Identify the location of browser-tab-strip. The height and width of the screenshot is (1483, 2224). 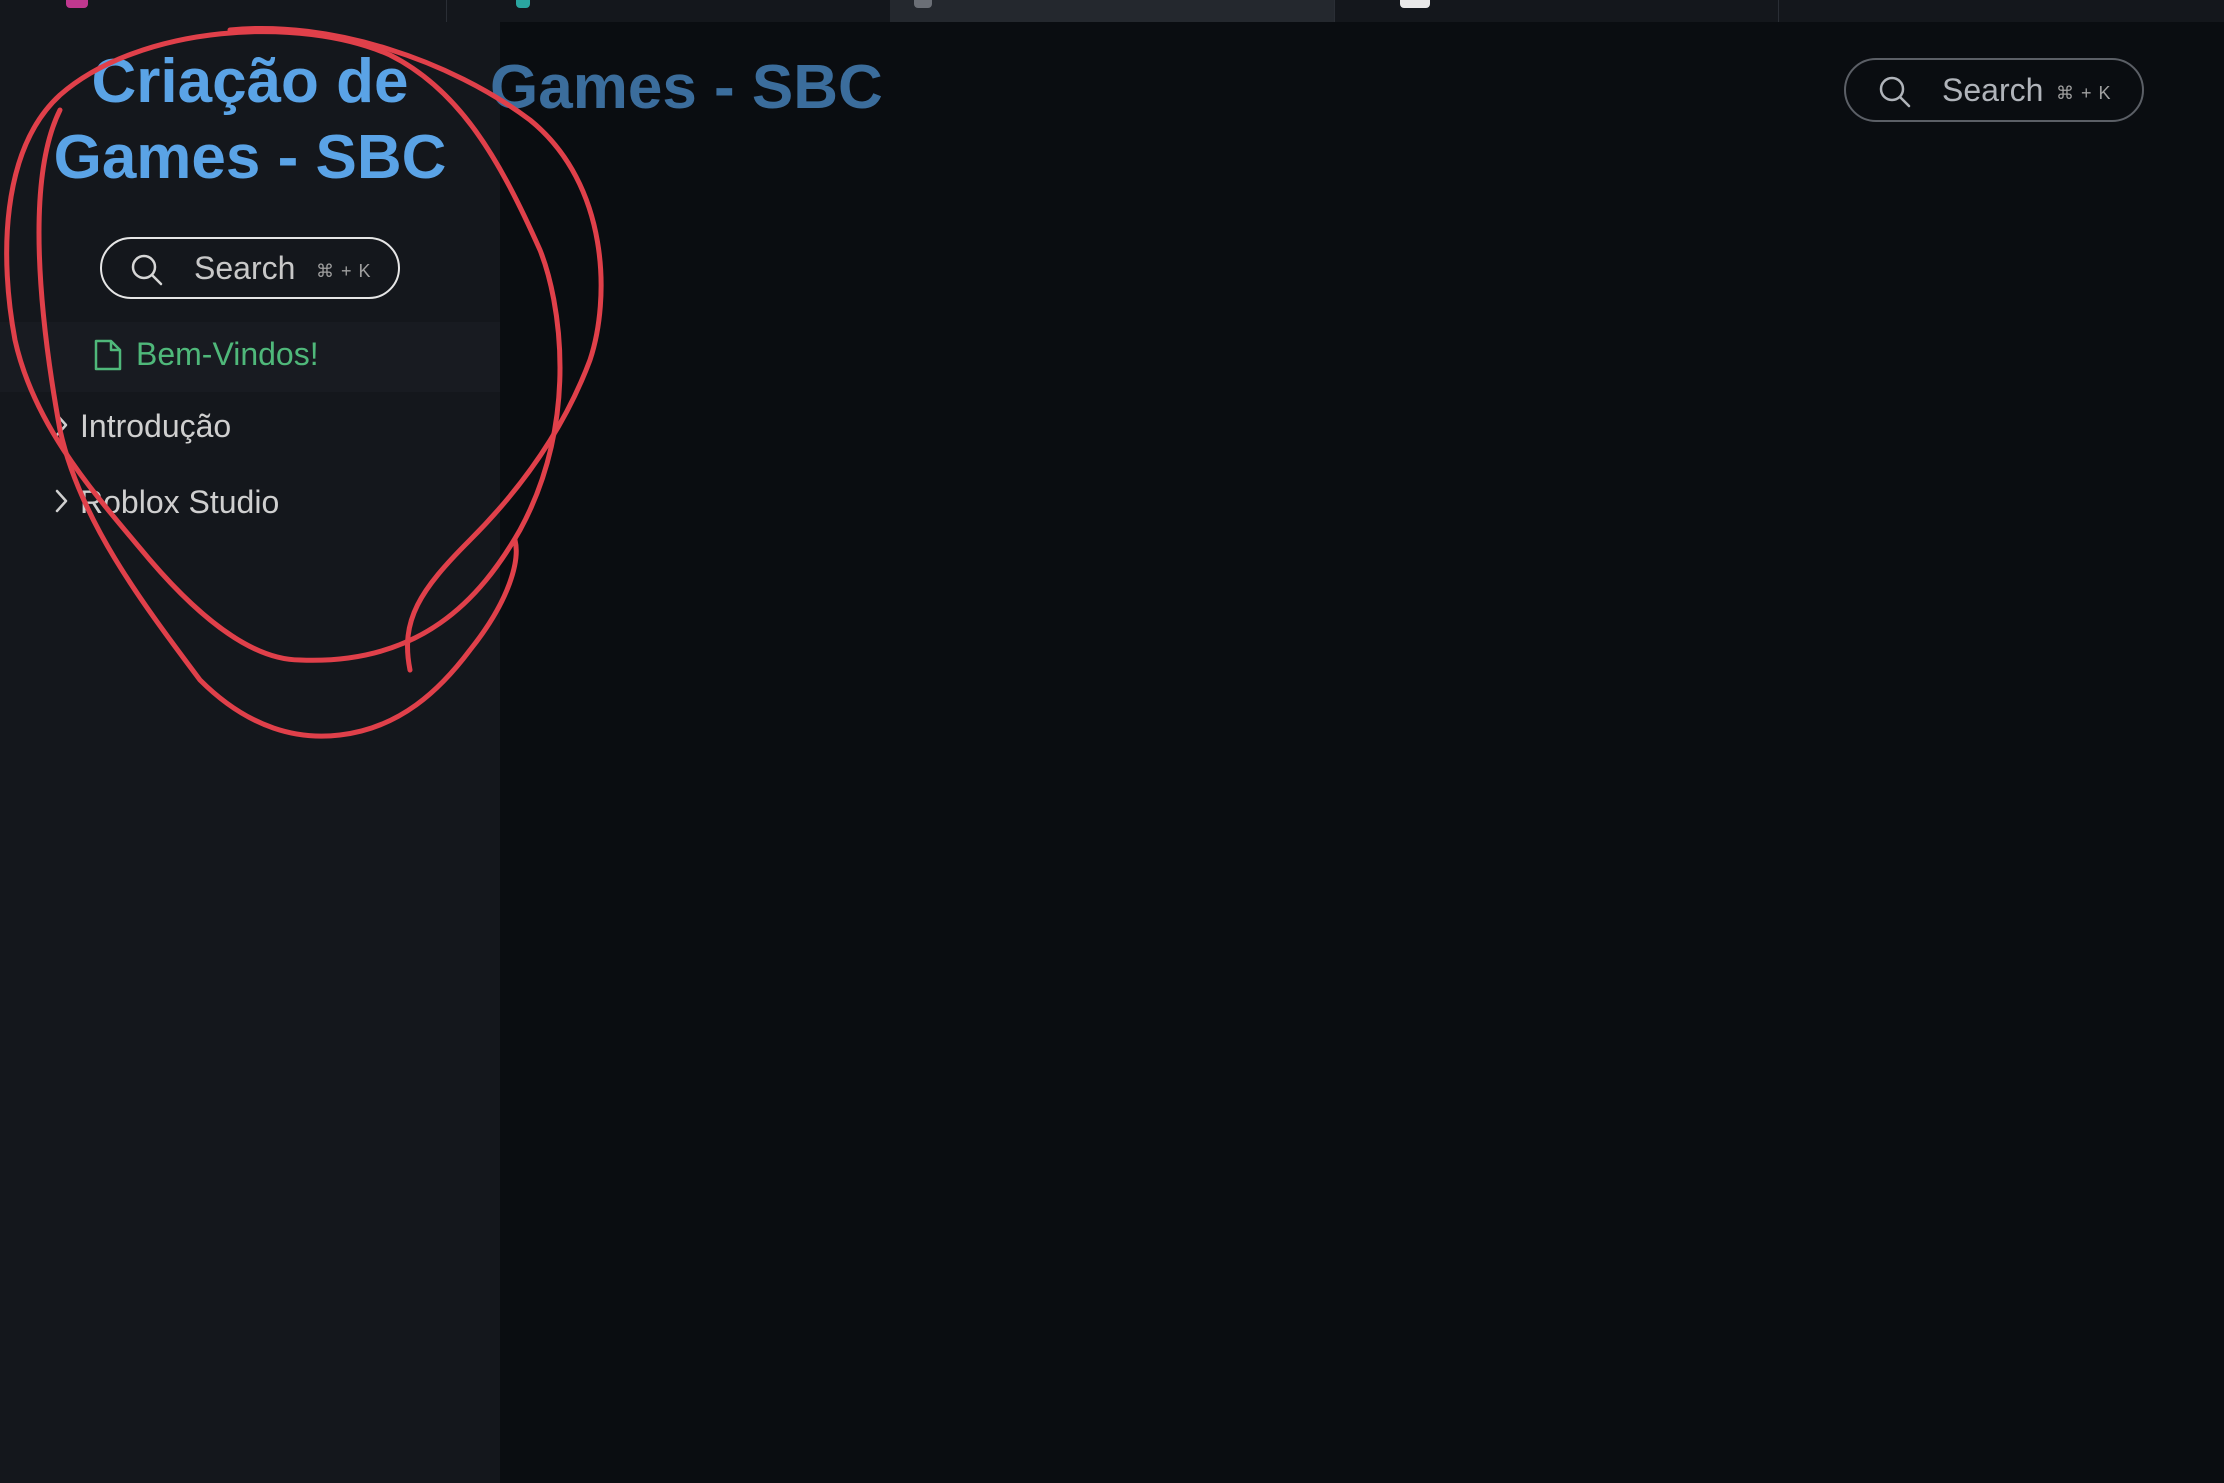
(1112, 11).